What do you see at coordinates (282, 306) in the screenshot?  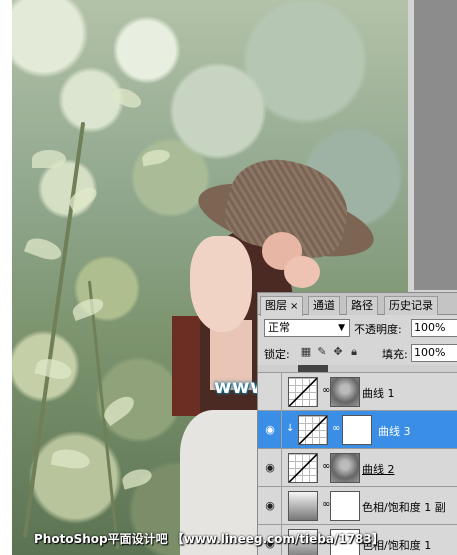 I see `tab-layers: 图层 ×` at bounding box center [282, 306].